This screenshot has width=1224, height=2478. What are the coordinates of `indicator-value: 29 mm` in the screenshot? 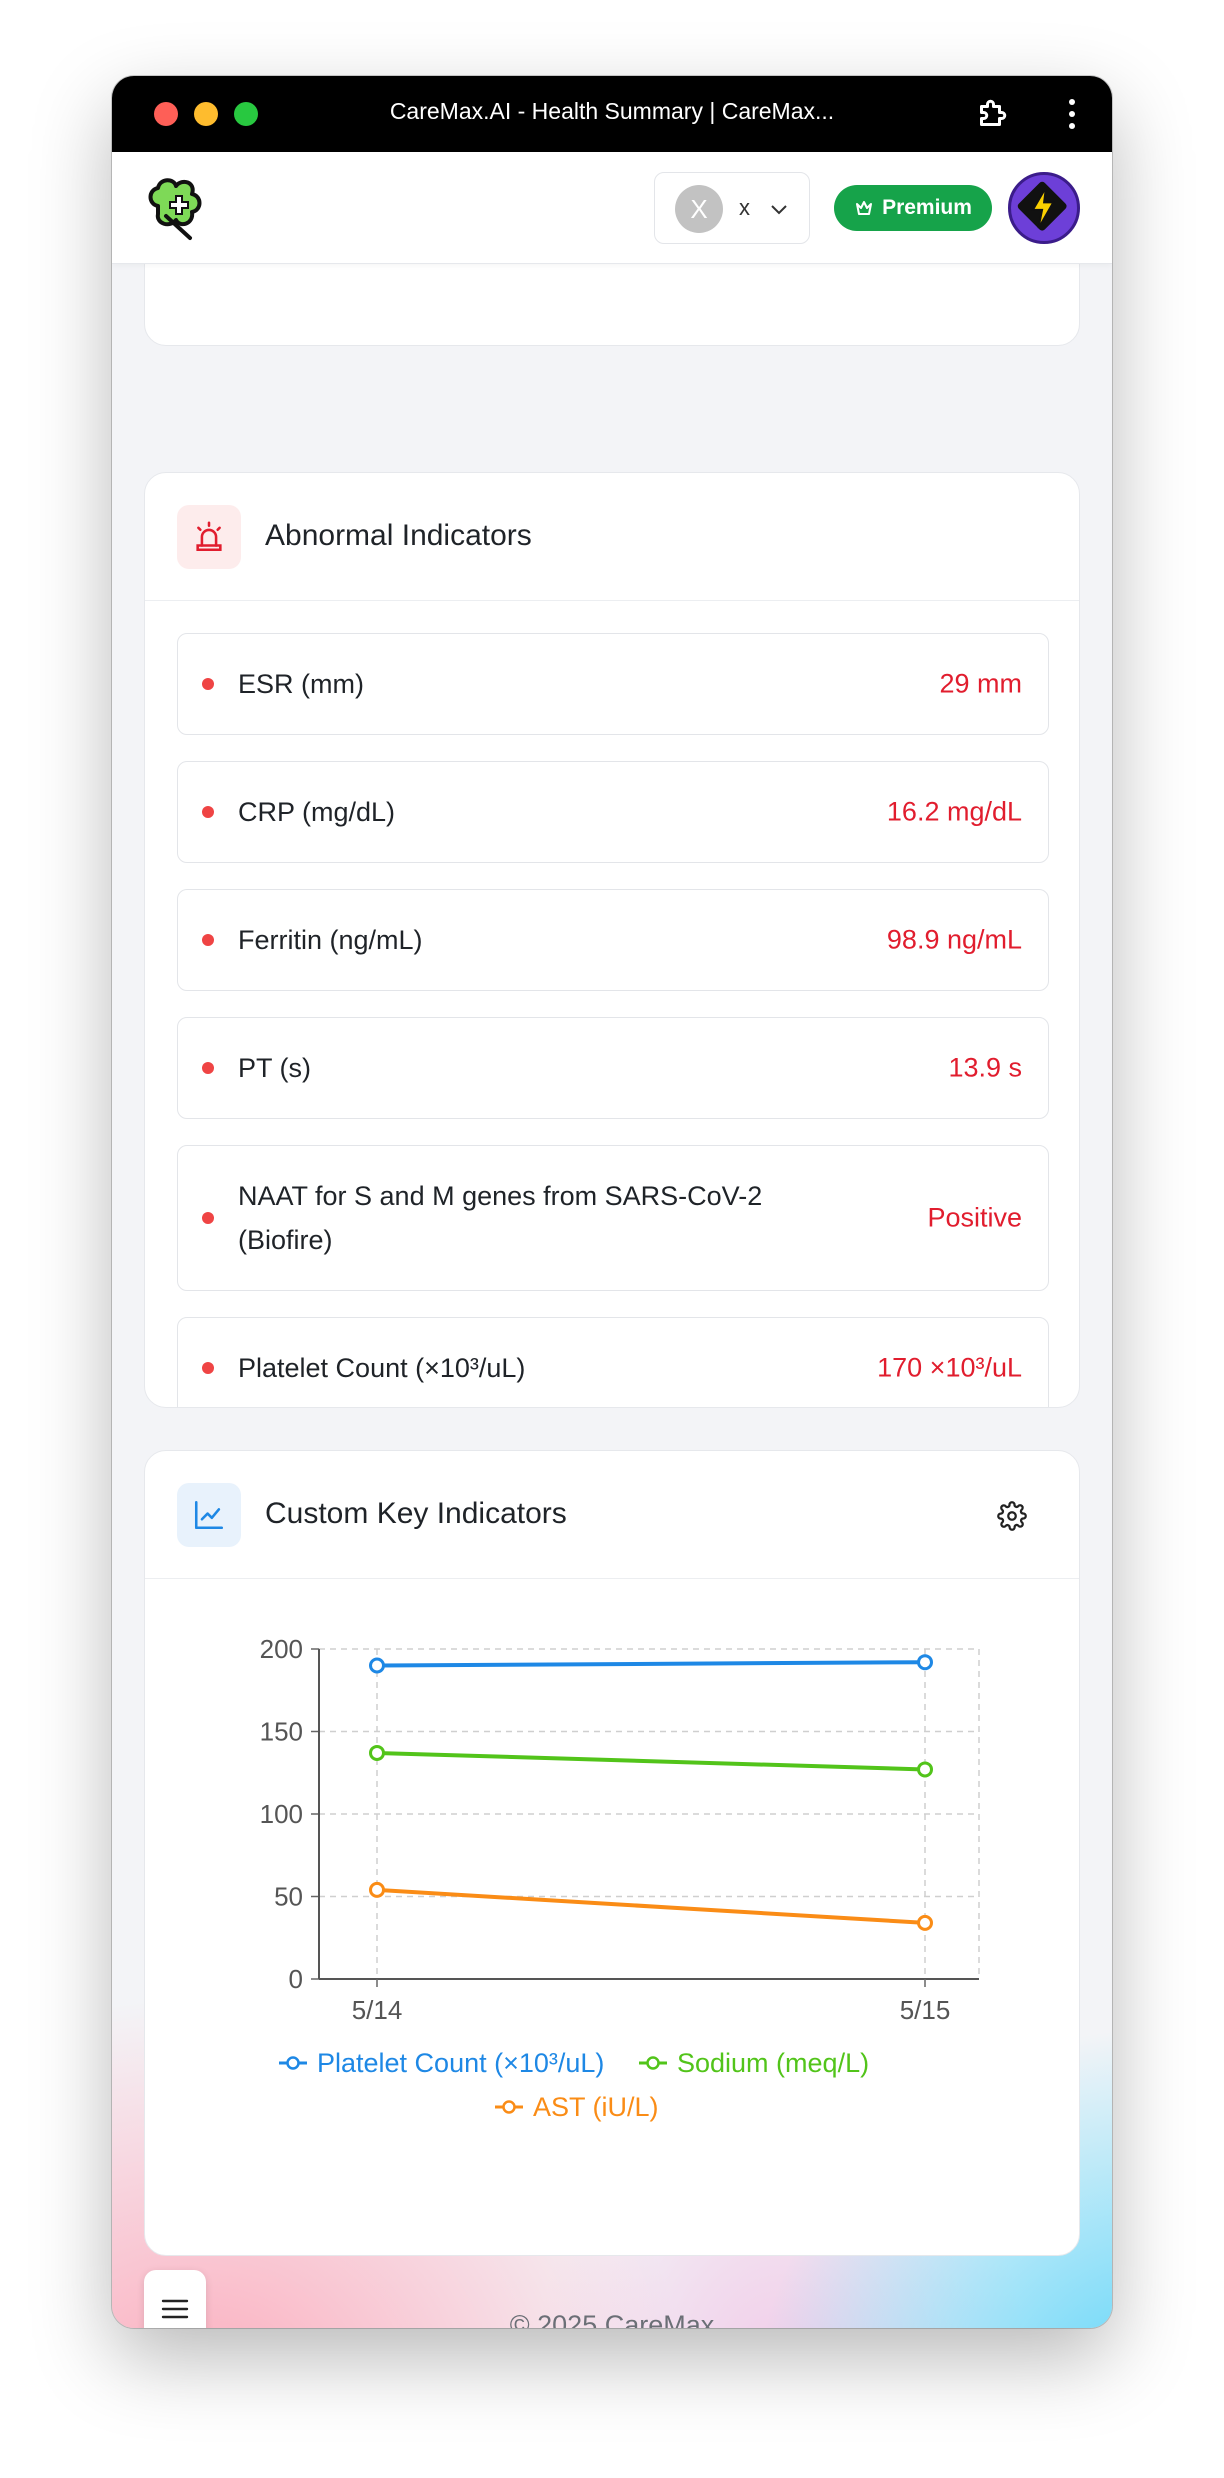 It's located at (980, 683).